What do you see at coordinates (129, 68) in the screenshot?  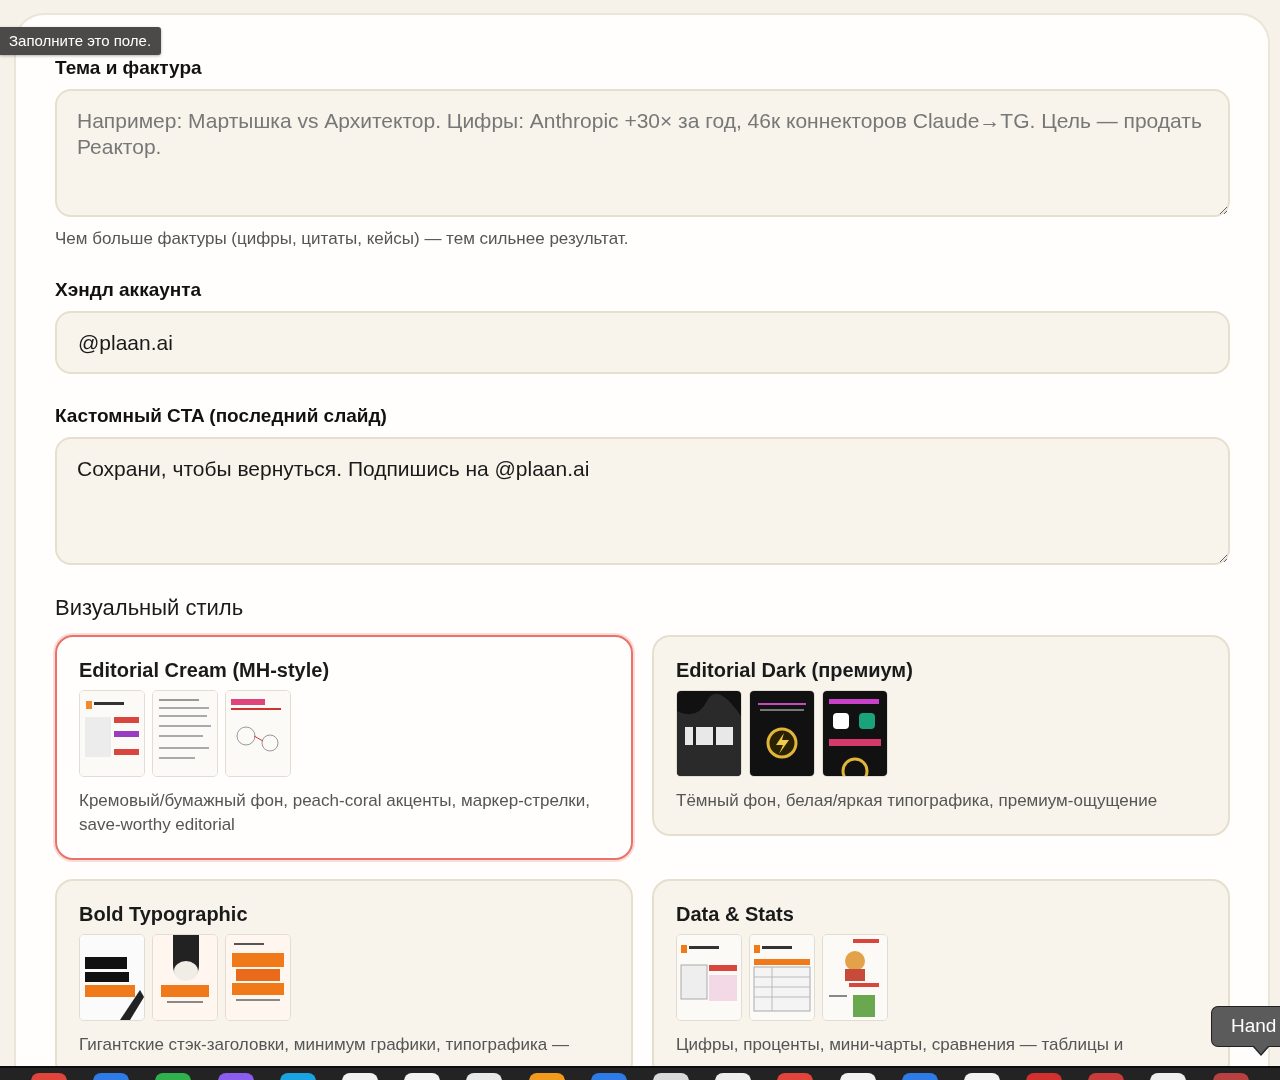 I see `field-label: Тема и фактура` at bounding box center [129, 68].